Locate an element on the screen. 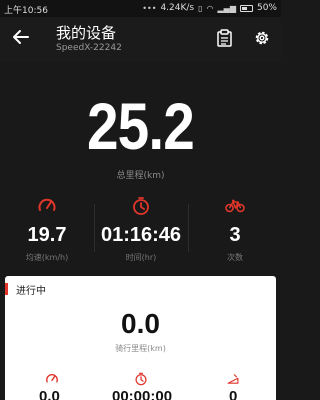 Image resolution: width=320 pixels, height=400 pixels. wifi-icon: ◠ is located at coordinates (210, 8).